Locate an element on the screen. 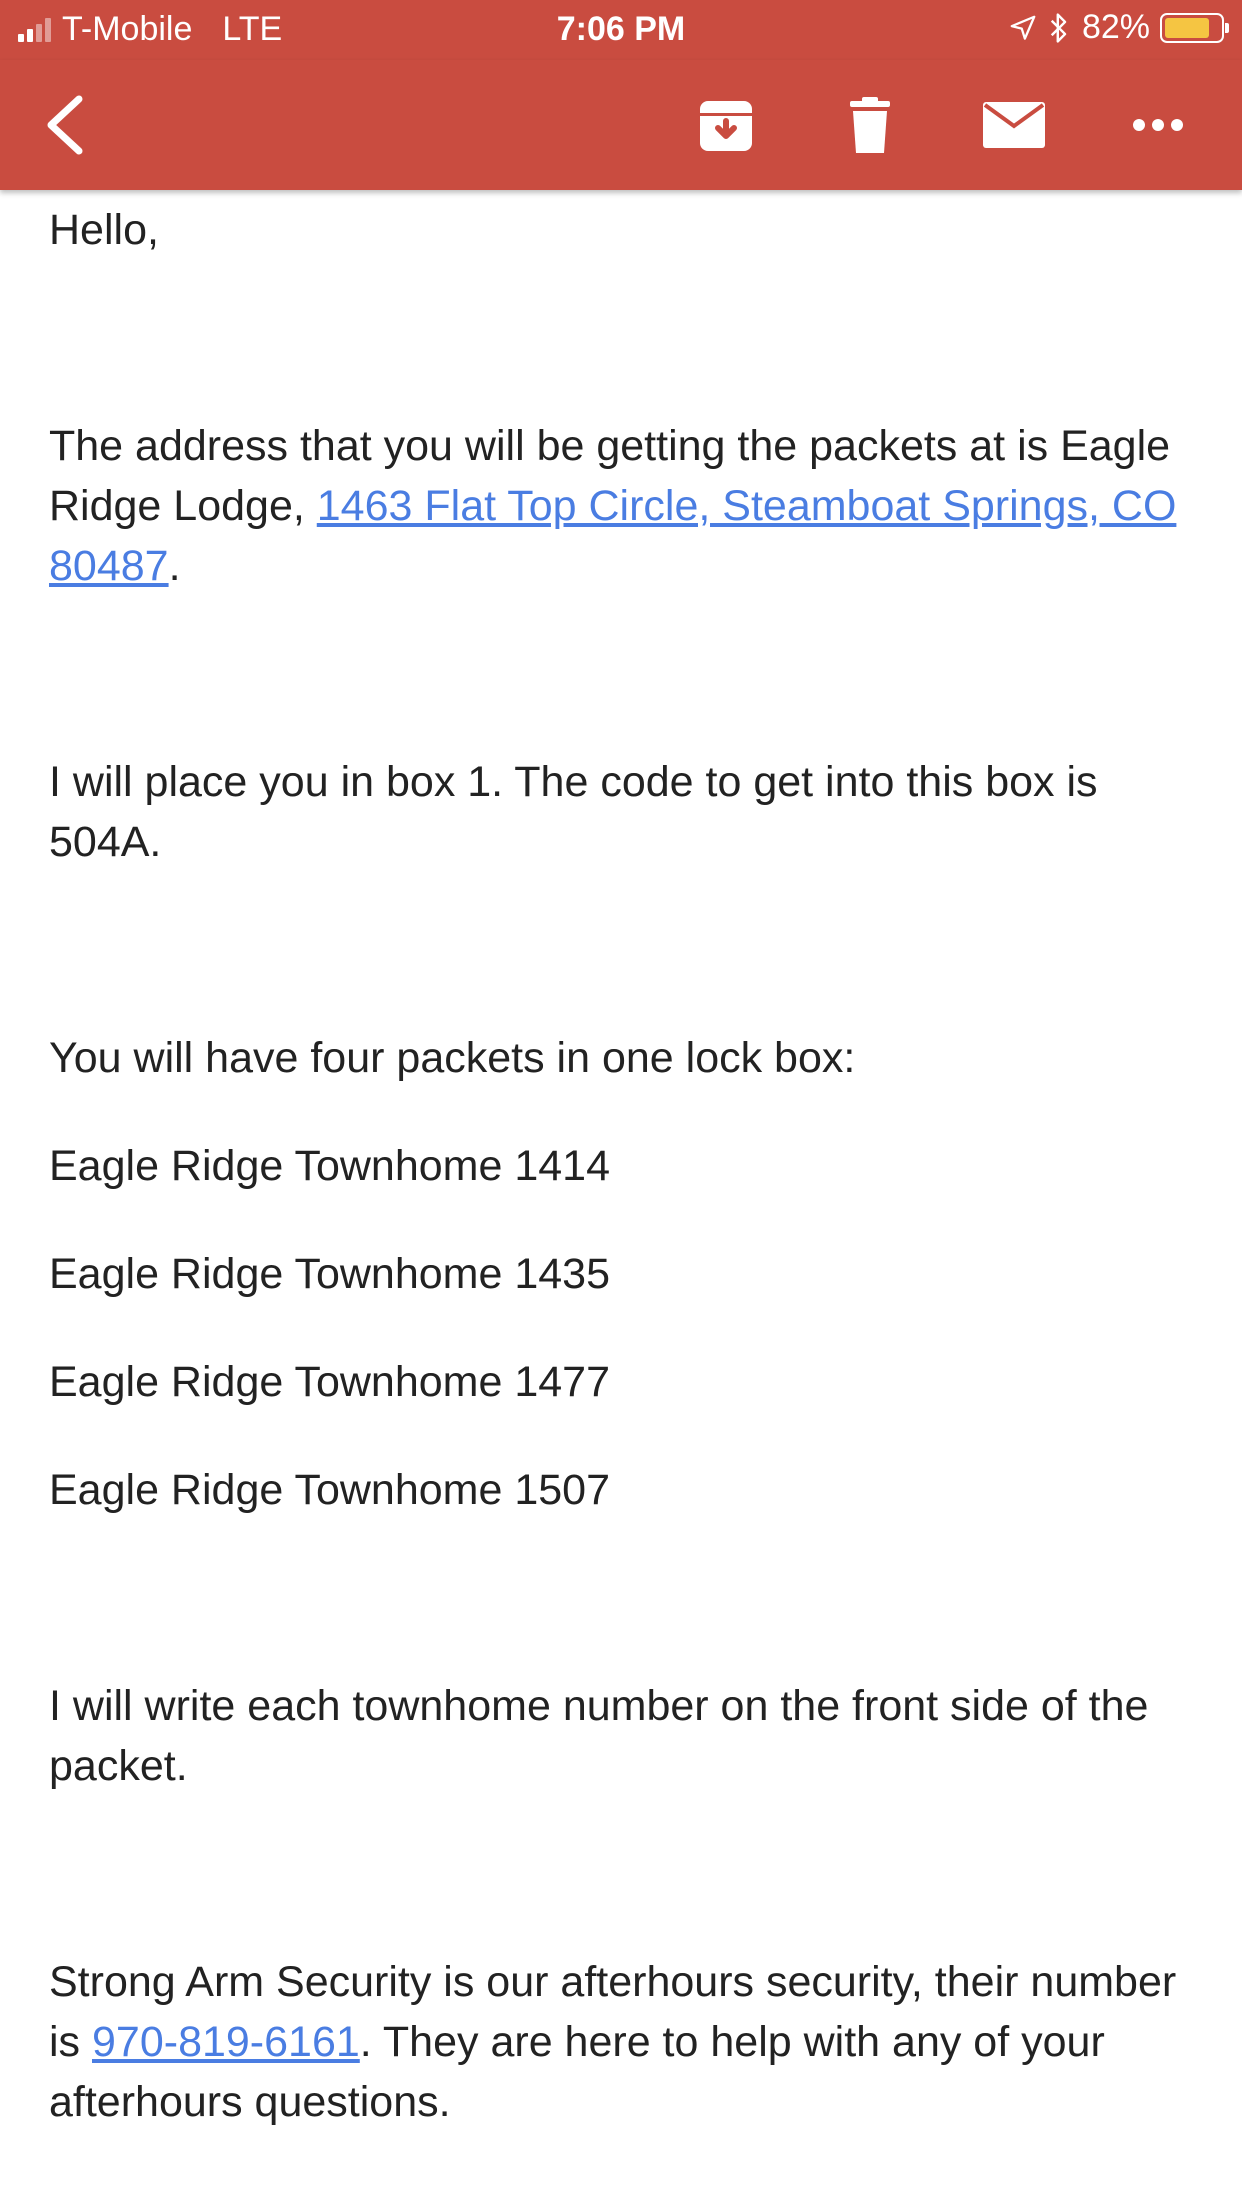 The width and height of the screenshot is (1242, 2208). delete-button is located at coordinates (870, 125).